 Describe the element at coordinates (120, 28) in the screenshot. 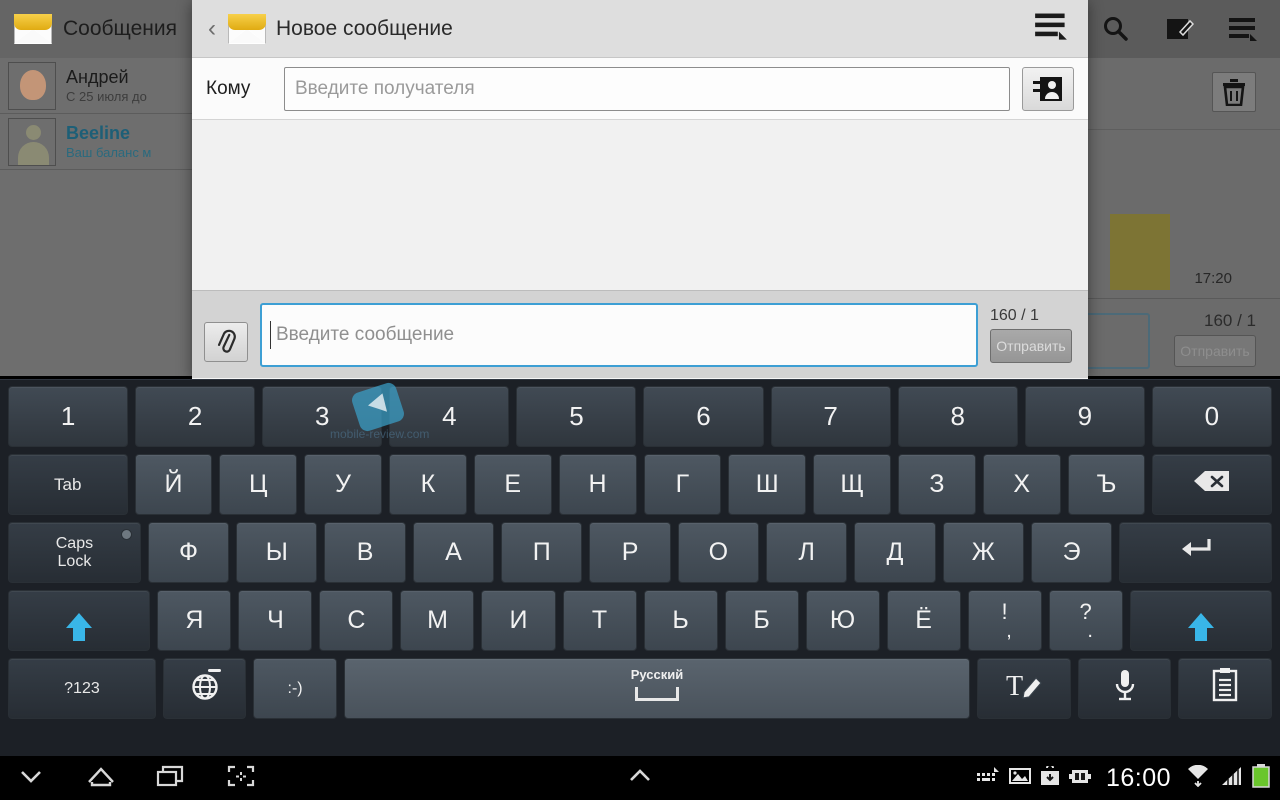

I see `app-title: Сообщения` at that location.